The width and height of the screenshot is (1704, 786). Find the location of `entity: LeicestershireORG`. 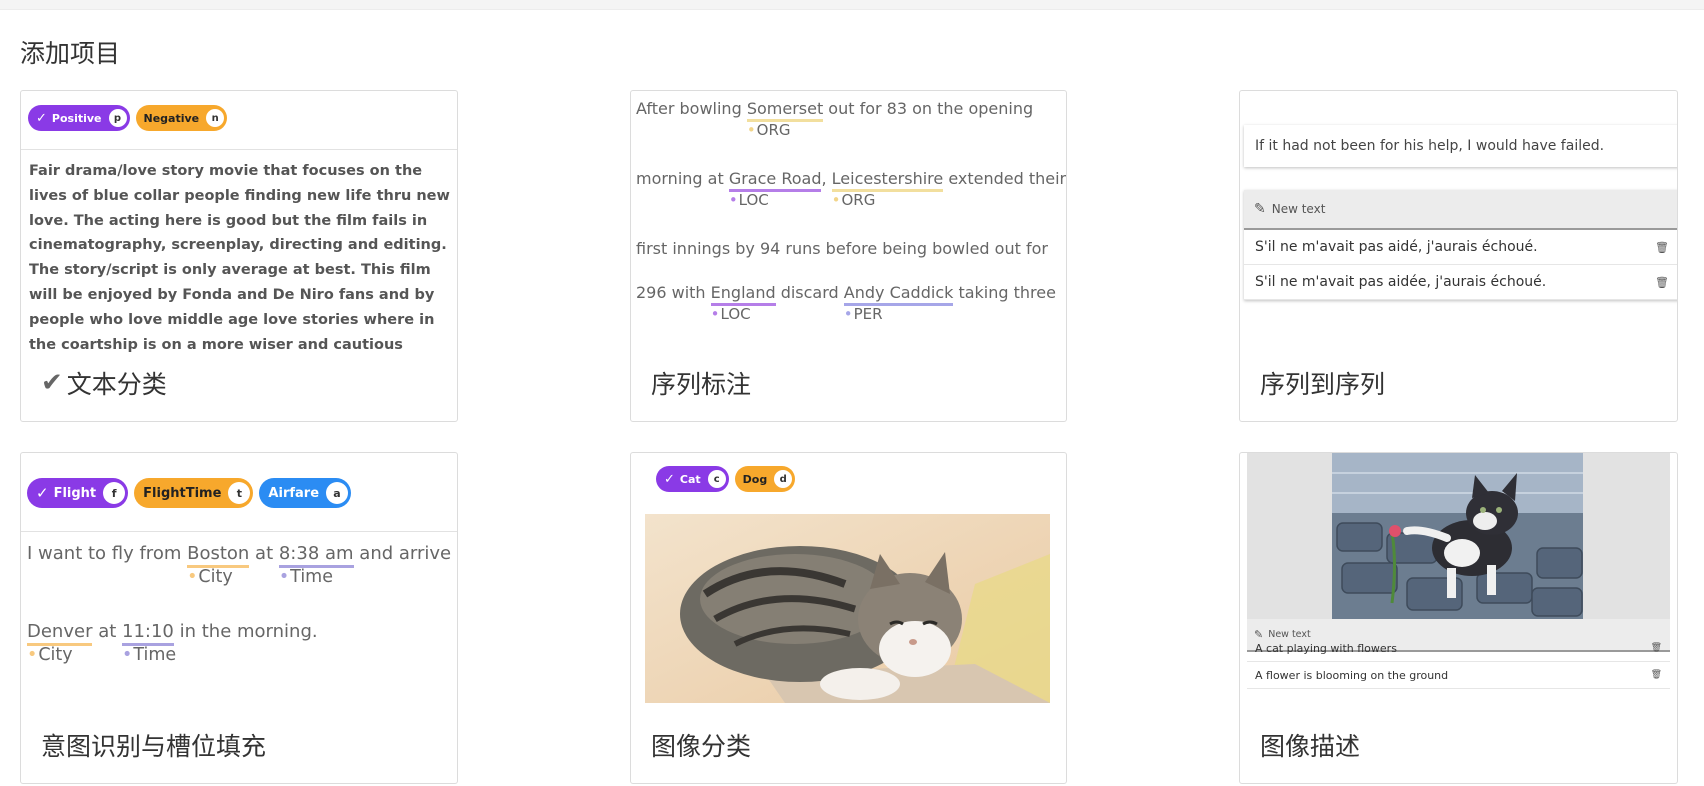

entity: LeicestershireORG is located at coordinates (887, 189).